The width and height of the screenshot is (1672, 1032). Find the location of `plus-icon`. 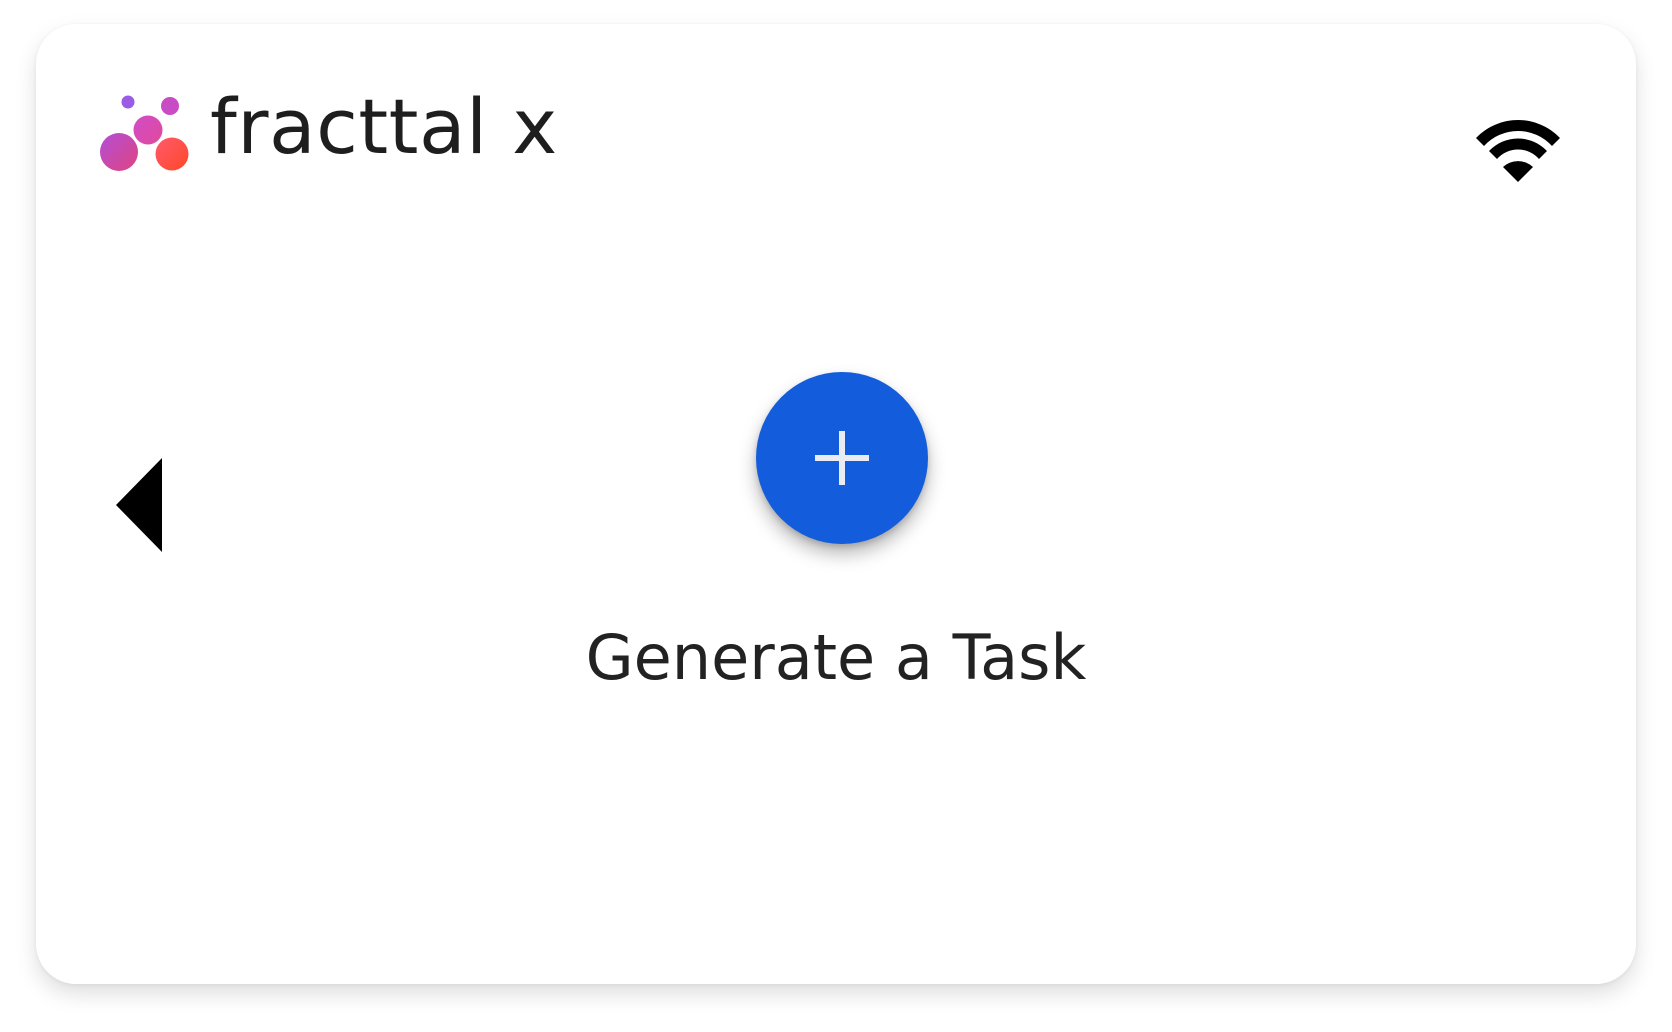

plus-icon is located at coordinates (842, 458).